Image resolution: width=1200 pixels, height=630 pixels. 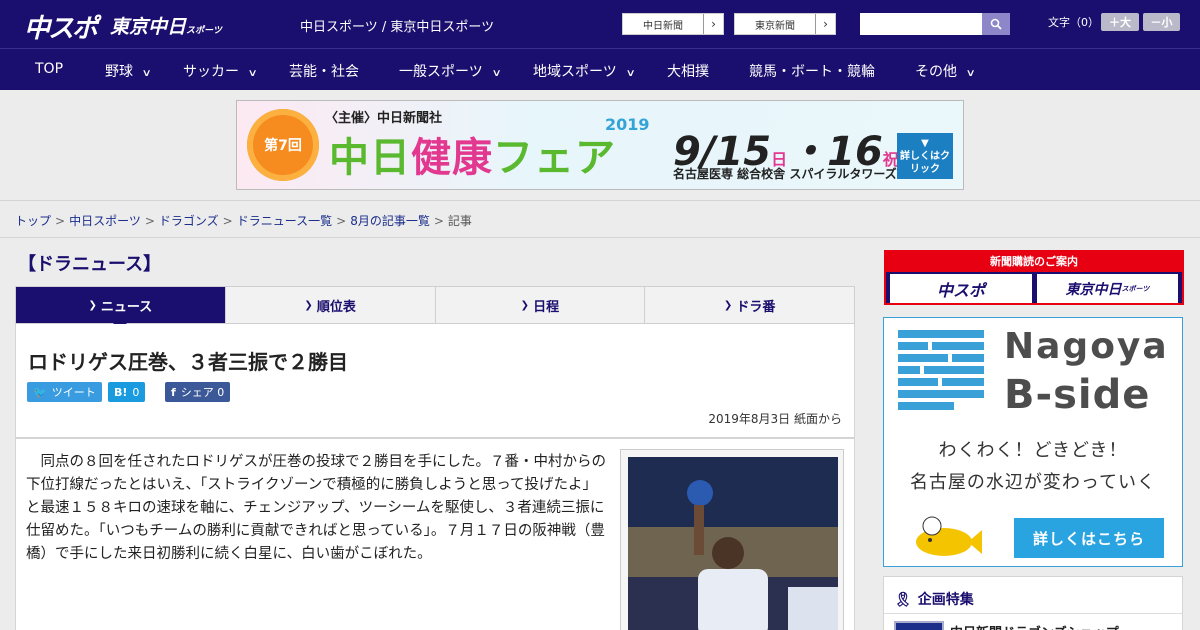 I want to click on nav-label: 一般スポーツ, so click(x=441, y=72).